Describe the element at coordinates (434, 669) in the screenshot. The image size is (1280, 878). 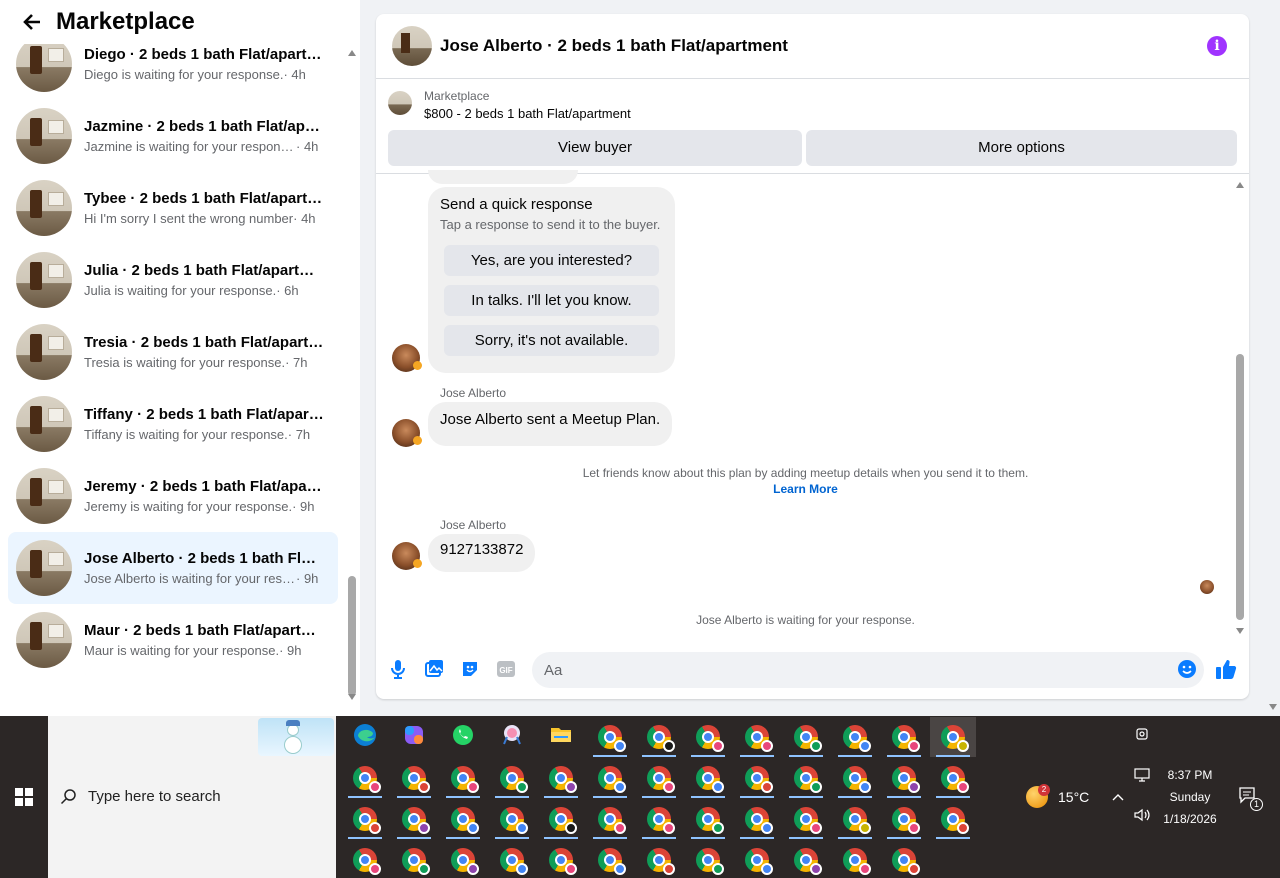
I see `photo-icon` at that location.